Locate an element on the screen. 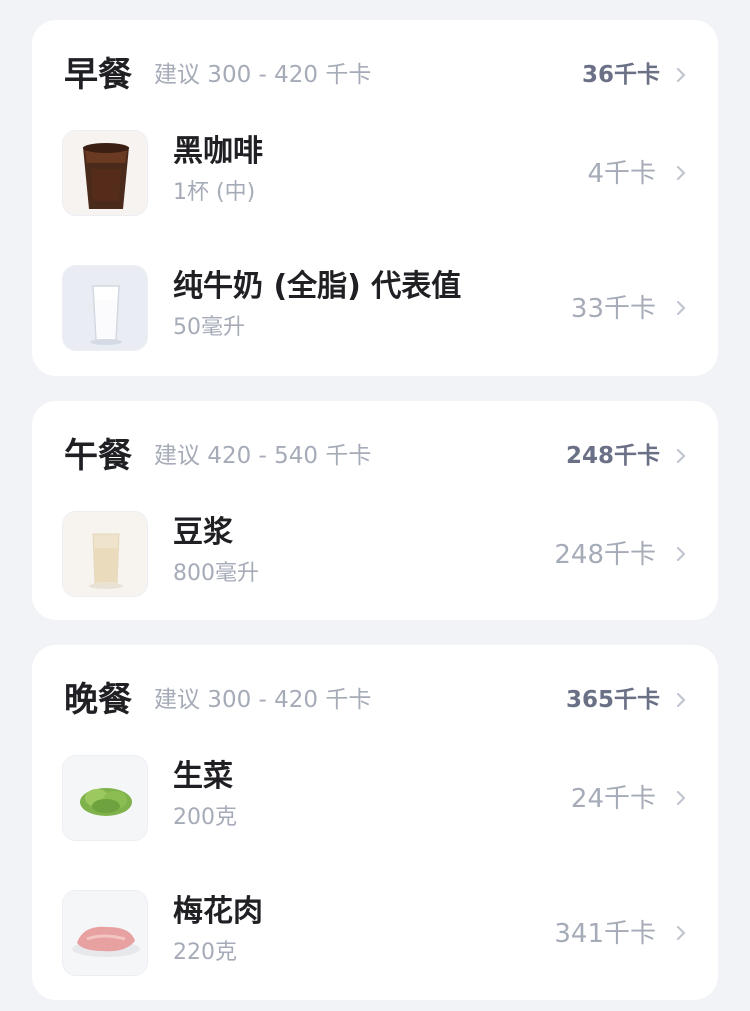 The image size is (750, 1011). pork-icon is located at coordinates (105, 933).